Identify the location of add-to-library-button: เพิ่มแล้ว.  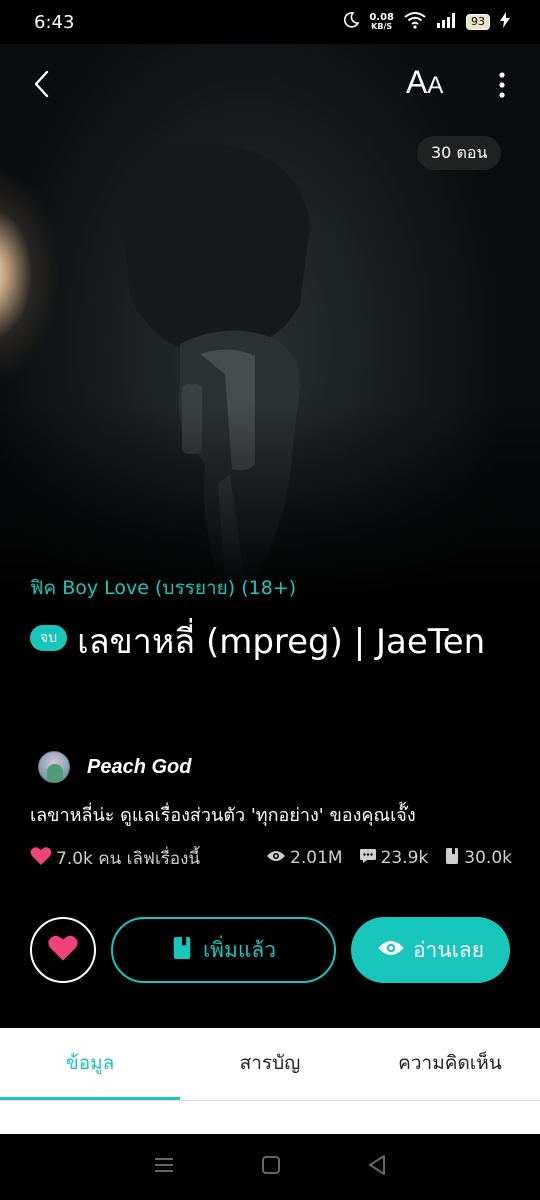
(223, 950).